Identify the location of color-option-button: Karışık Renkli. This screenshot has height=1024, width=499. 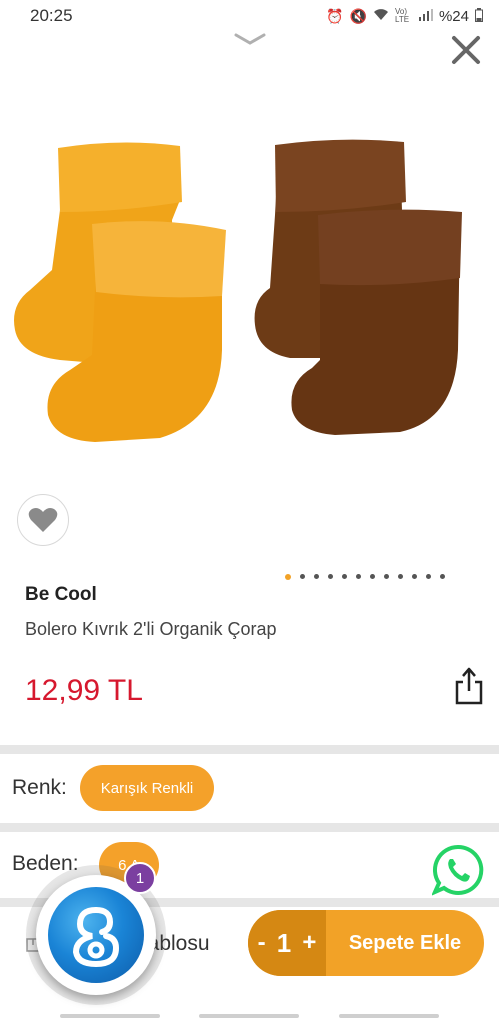
(147, 788).